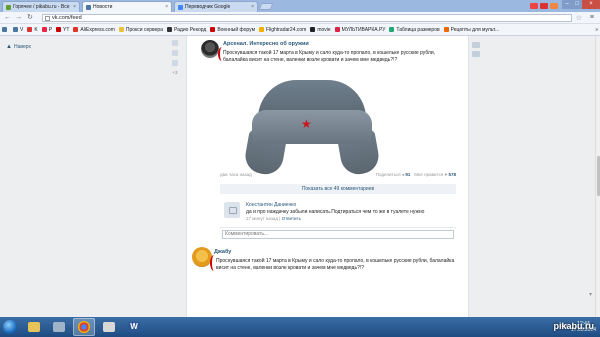 This screenshot has height=337, width=600. I want to click on tab-title: Горячее / pikabu.ru - Все, so click(41, 7).